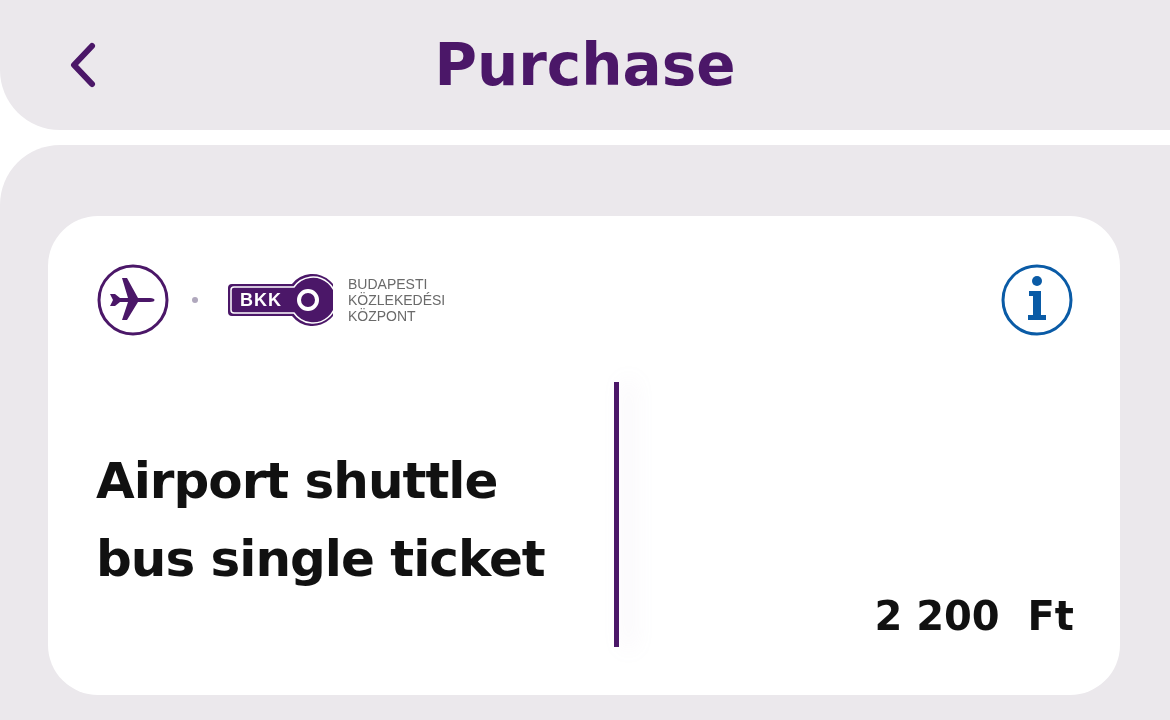  Describe the element at coordinates (279, 300) in the screenshot. I see `operator-logo: BKK` at that location.